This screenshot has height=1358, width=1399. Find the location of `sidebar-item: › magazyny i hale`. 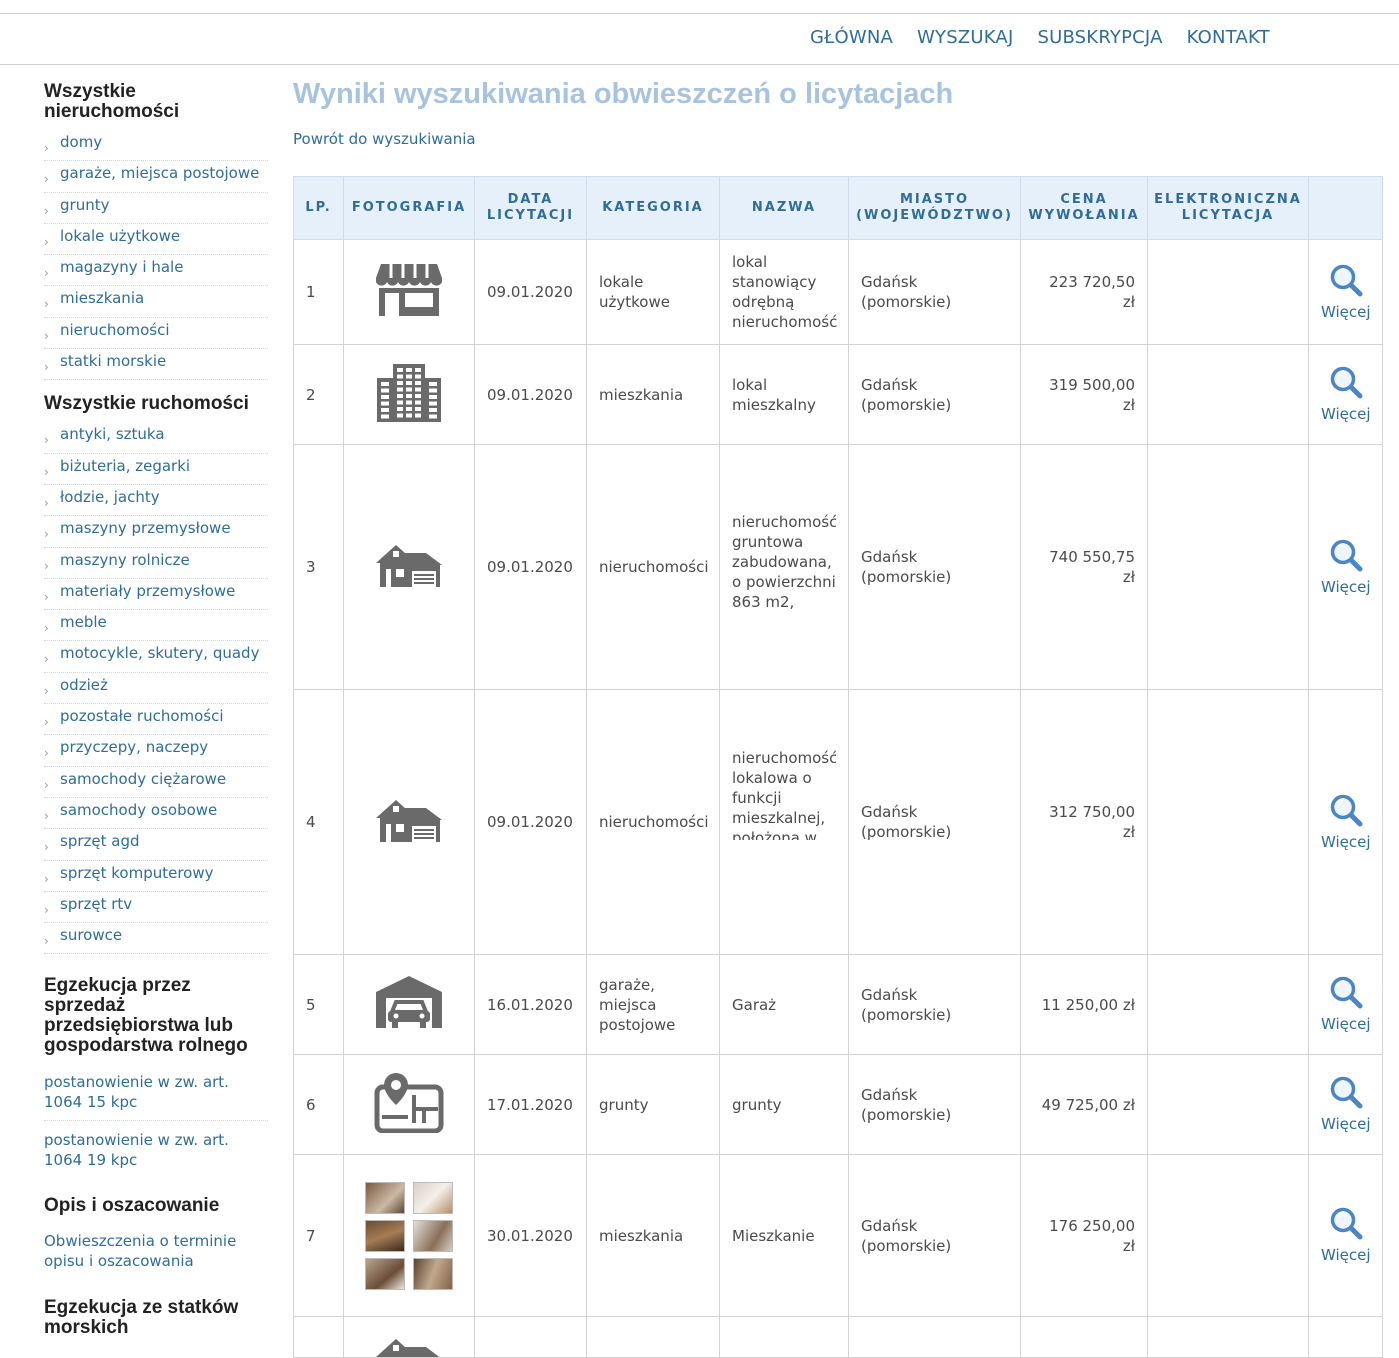

sidebar-item: › magazyny i hale is located at coordinates (156, 271).